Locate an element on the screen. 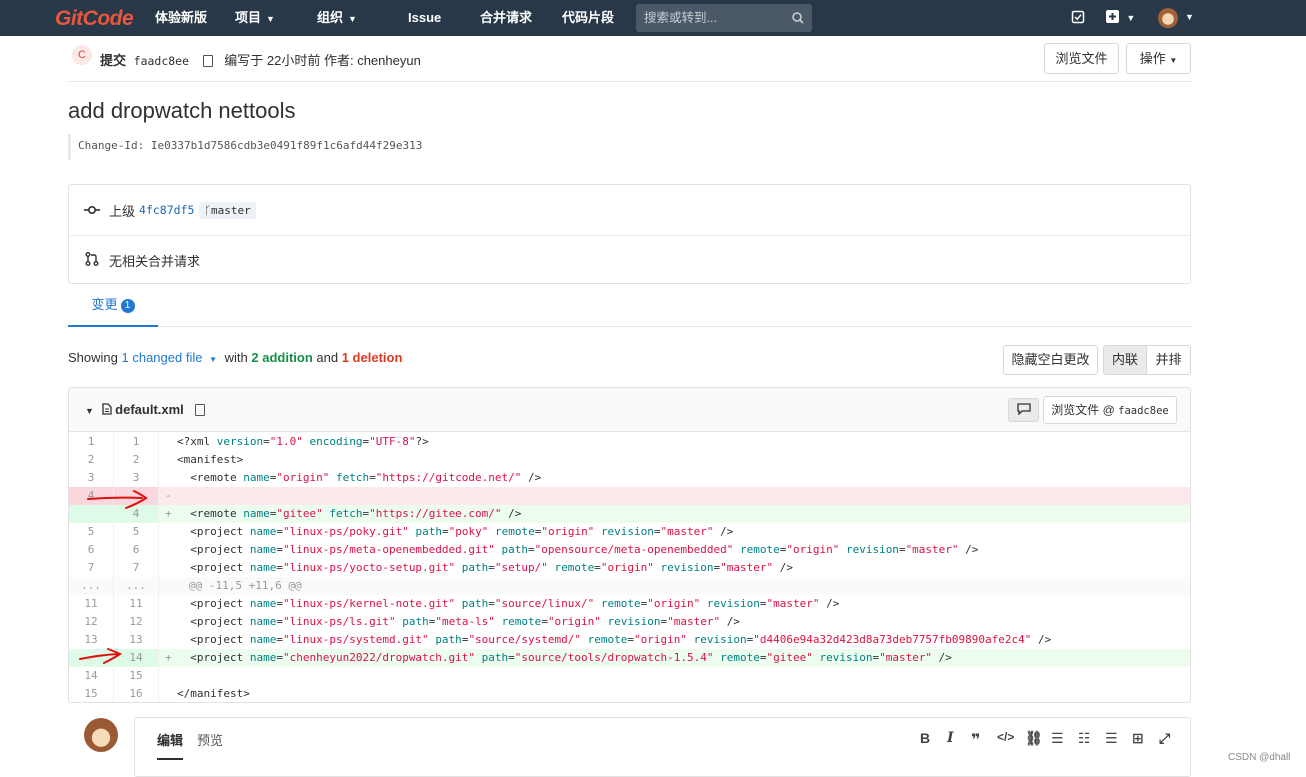  code-icon: </> is located at coordinates (1005, 737).